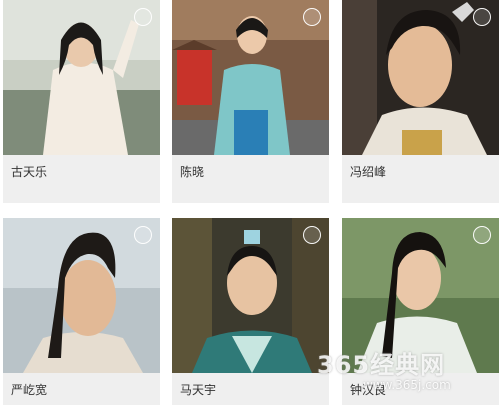 This screenshot has width=500, height=405. I want to click on actor-name: 马天宇, so click(198, 390).